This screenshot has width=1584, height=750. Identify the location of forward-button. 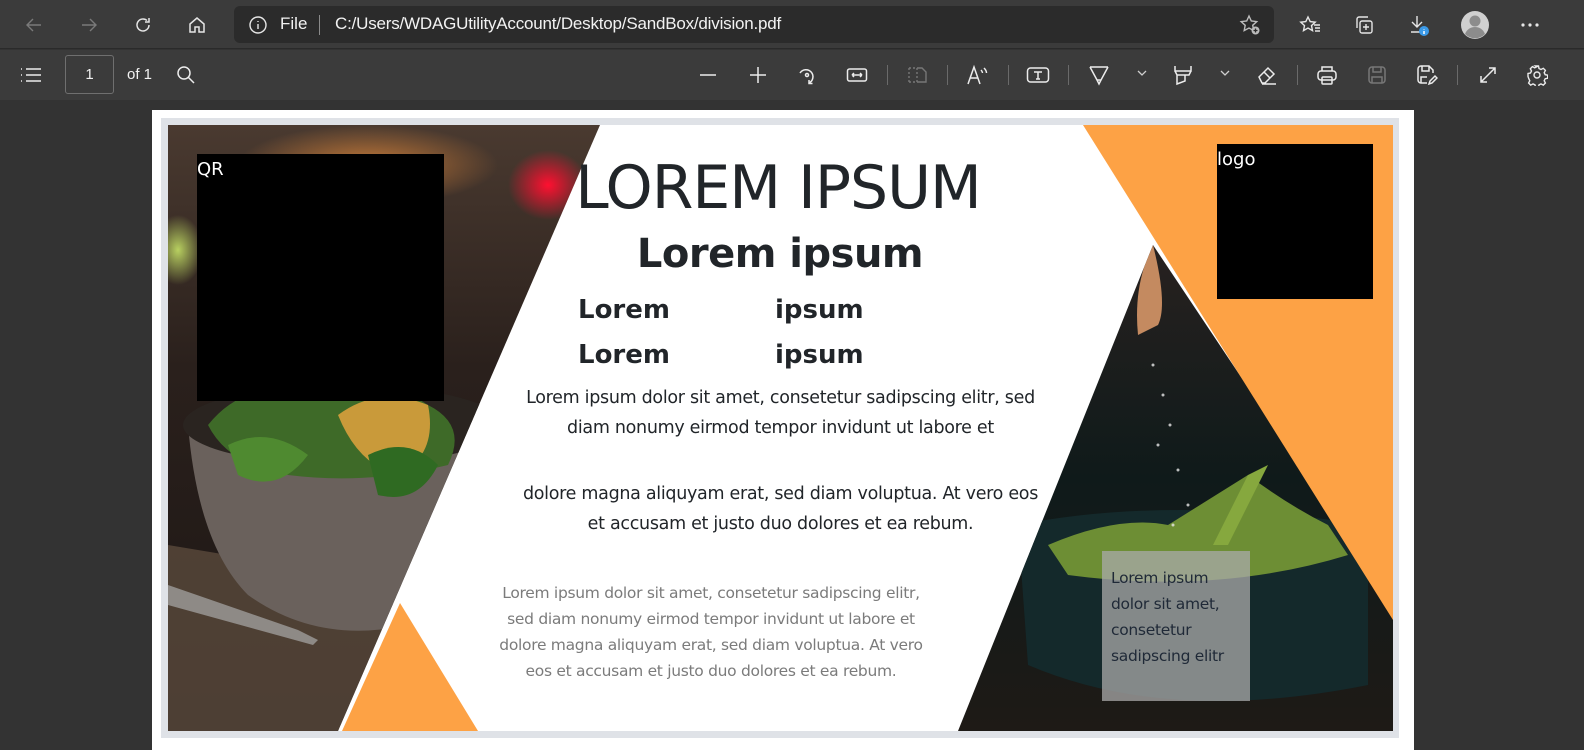
(89, 25).